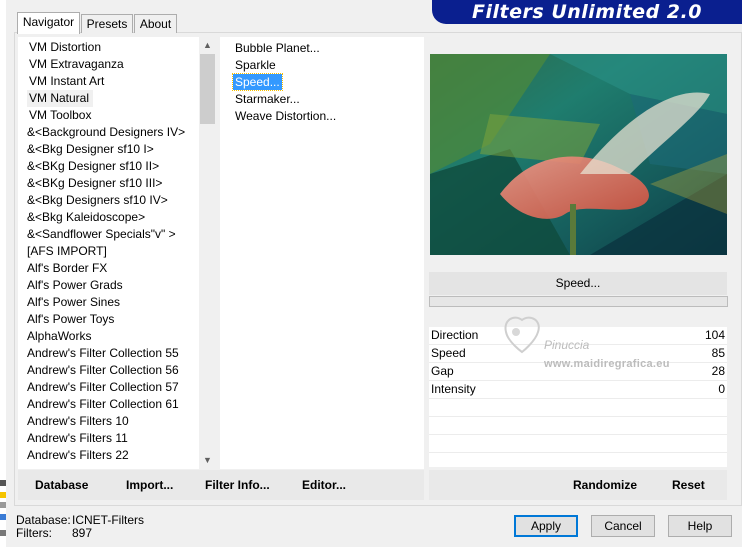  Describe the element at coordinates (73, 302) in the screenshot. I see `category-item: Alf's Power Sines` at that location.